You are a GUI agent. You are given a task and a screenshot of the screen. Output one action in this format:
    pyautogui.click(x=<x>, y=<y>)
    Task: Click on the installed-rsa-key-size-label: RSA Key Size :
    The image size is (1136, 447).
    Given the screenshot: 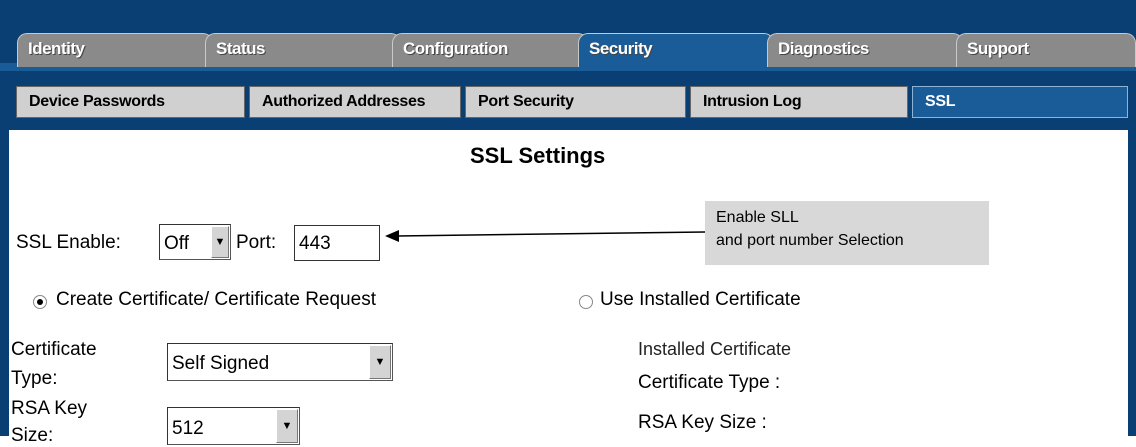 What is the action you would take?
    pyautogui.click(x=702, y=422)
    